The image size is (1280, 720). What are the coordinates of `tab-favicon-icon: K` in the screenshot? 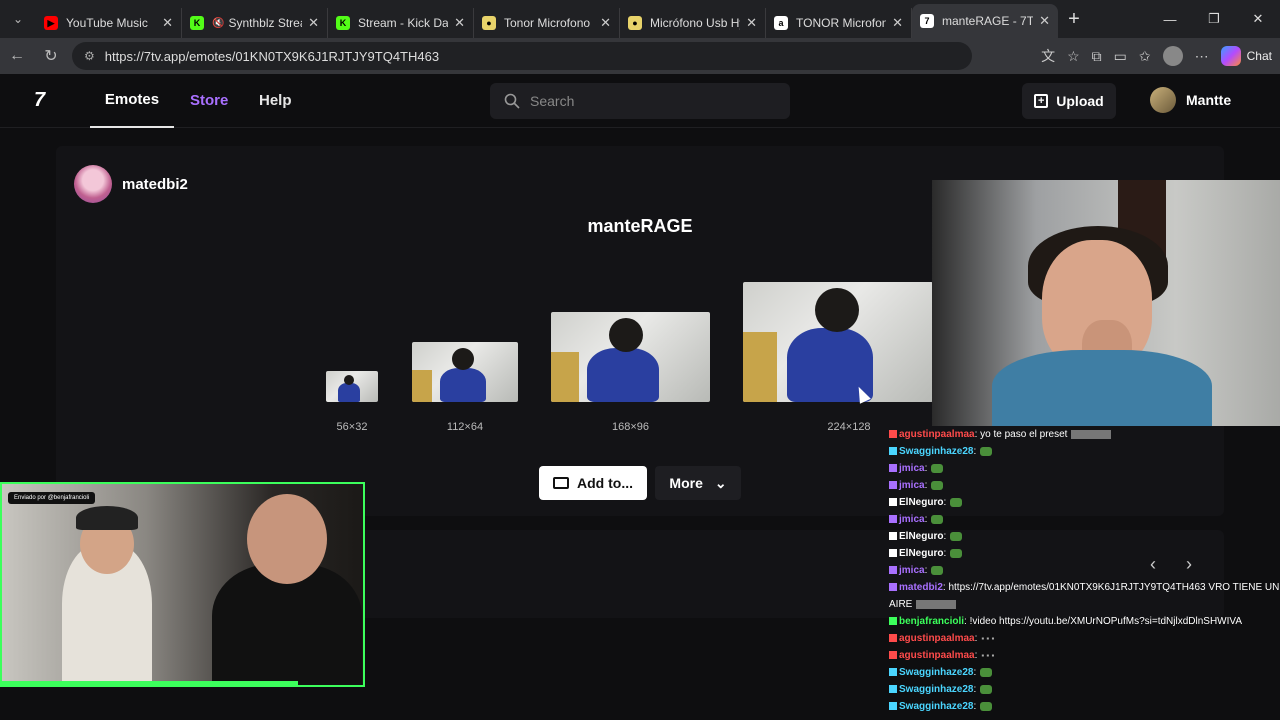 It's located at (343, 23).